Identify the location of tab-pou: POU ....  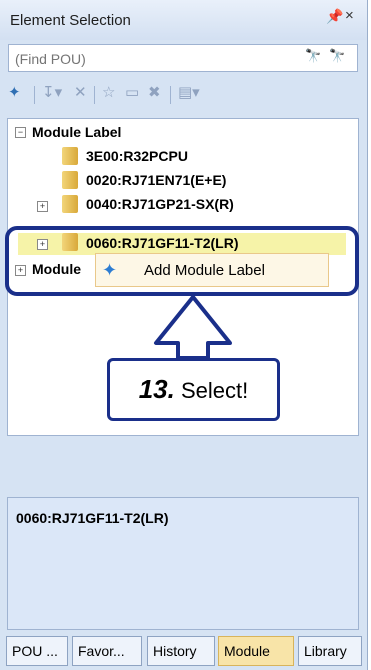
(37, 651).